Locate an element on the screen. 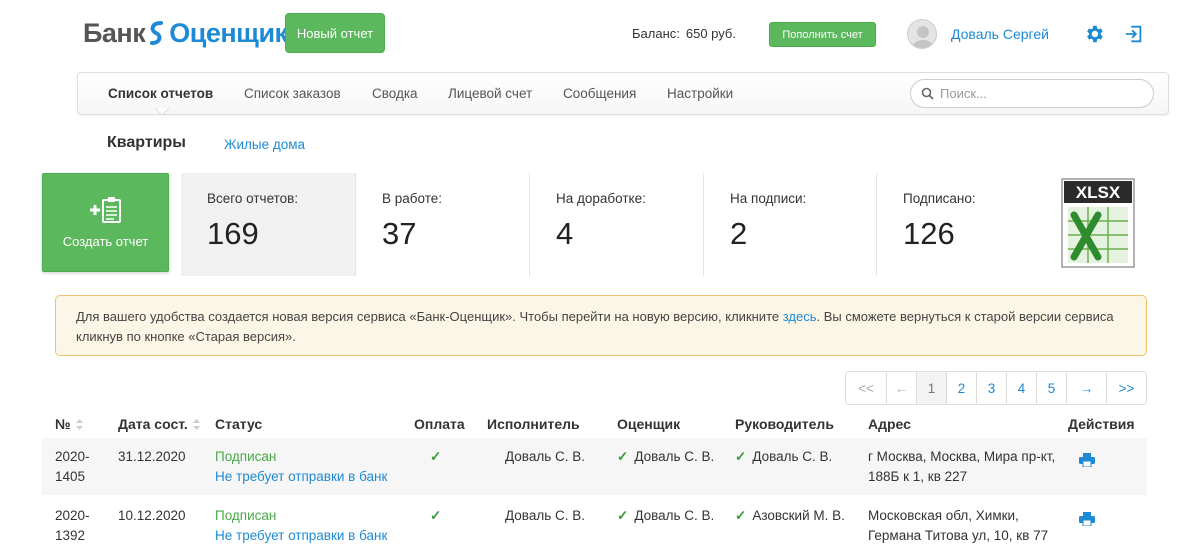 The image size is (1200, 554). search-input is located at coordinates (1040, 93).